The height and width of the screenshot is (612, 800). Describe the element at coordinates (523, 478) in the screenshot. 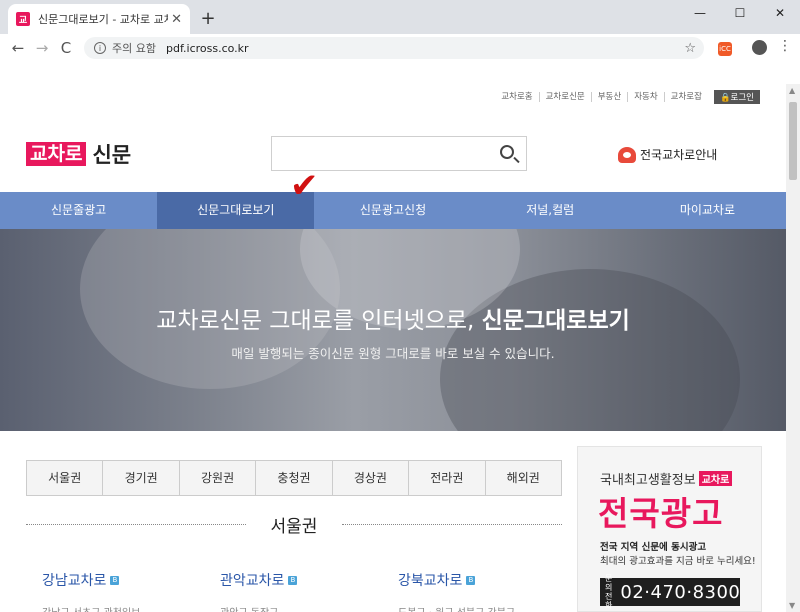

I see `tab-region-overseas: 해외권` at that location.